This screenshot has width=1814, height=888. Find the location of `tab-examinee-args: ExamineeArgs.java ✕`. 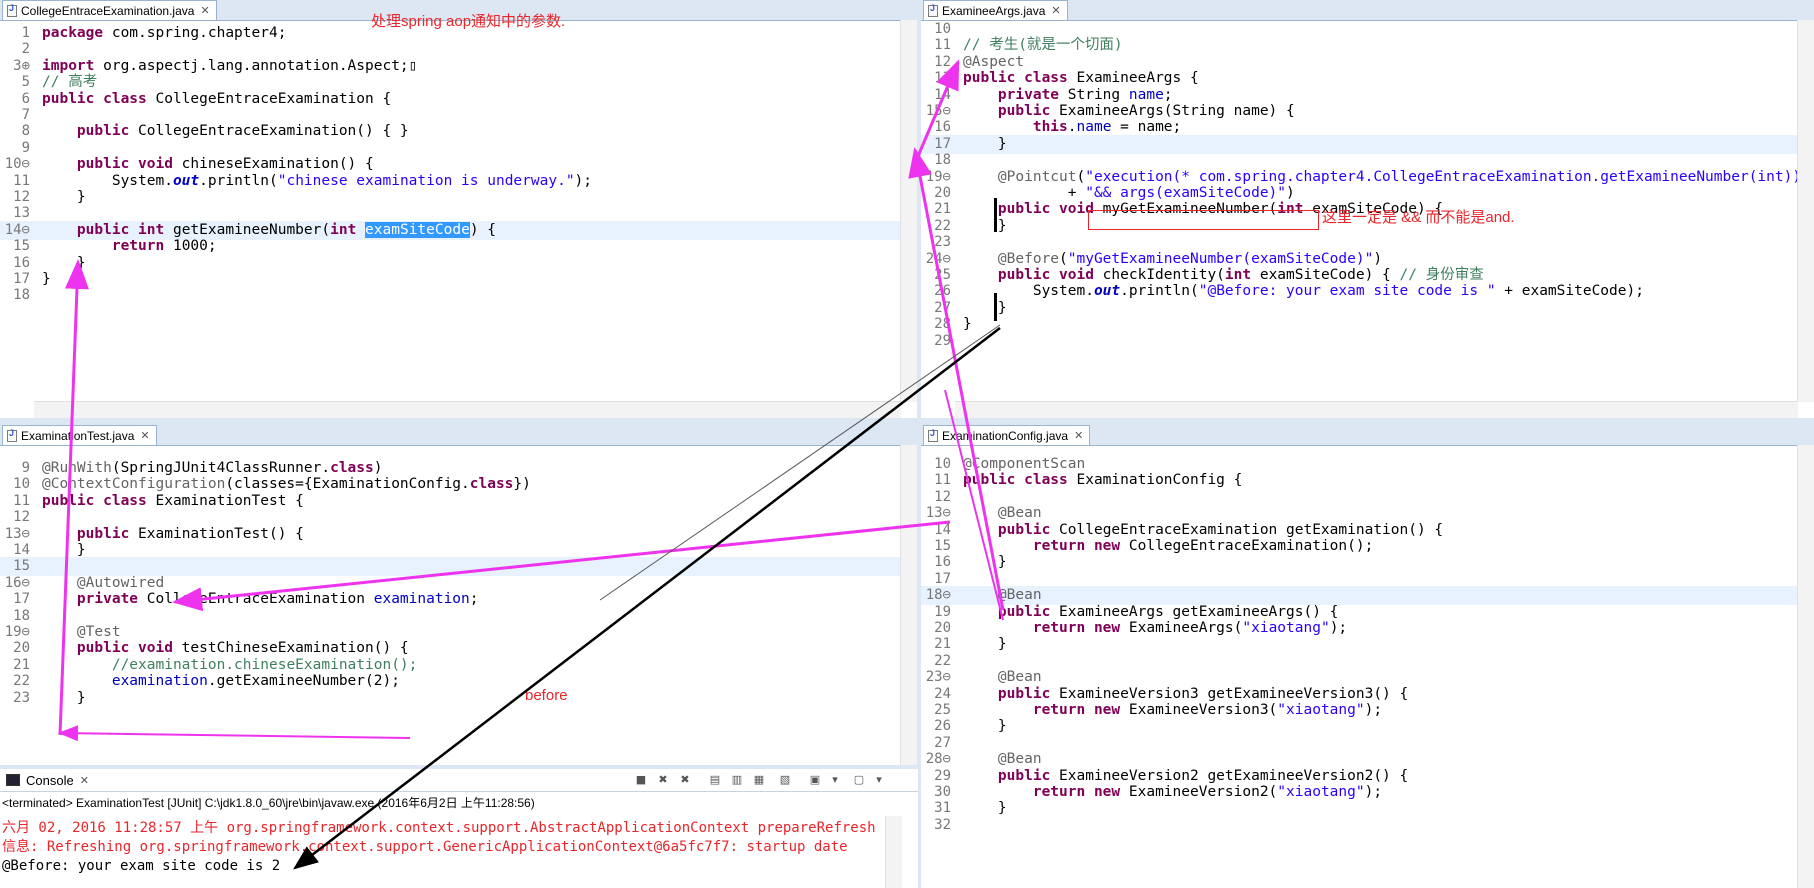

tab-examinee-args: ExamineeArgs.java ✕ is located at coordinates (995, 10).